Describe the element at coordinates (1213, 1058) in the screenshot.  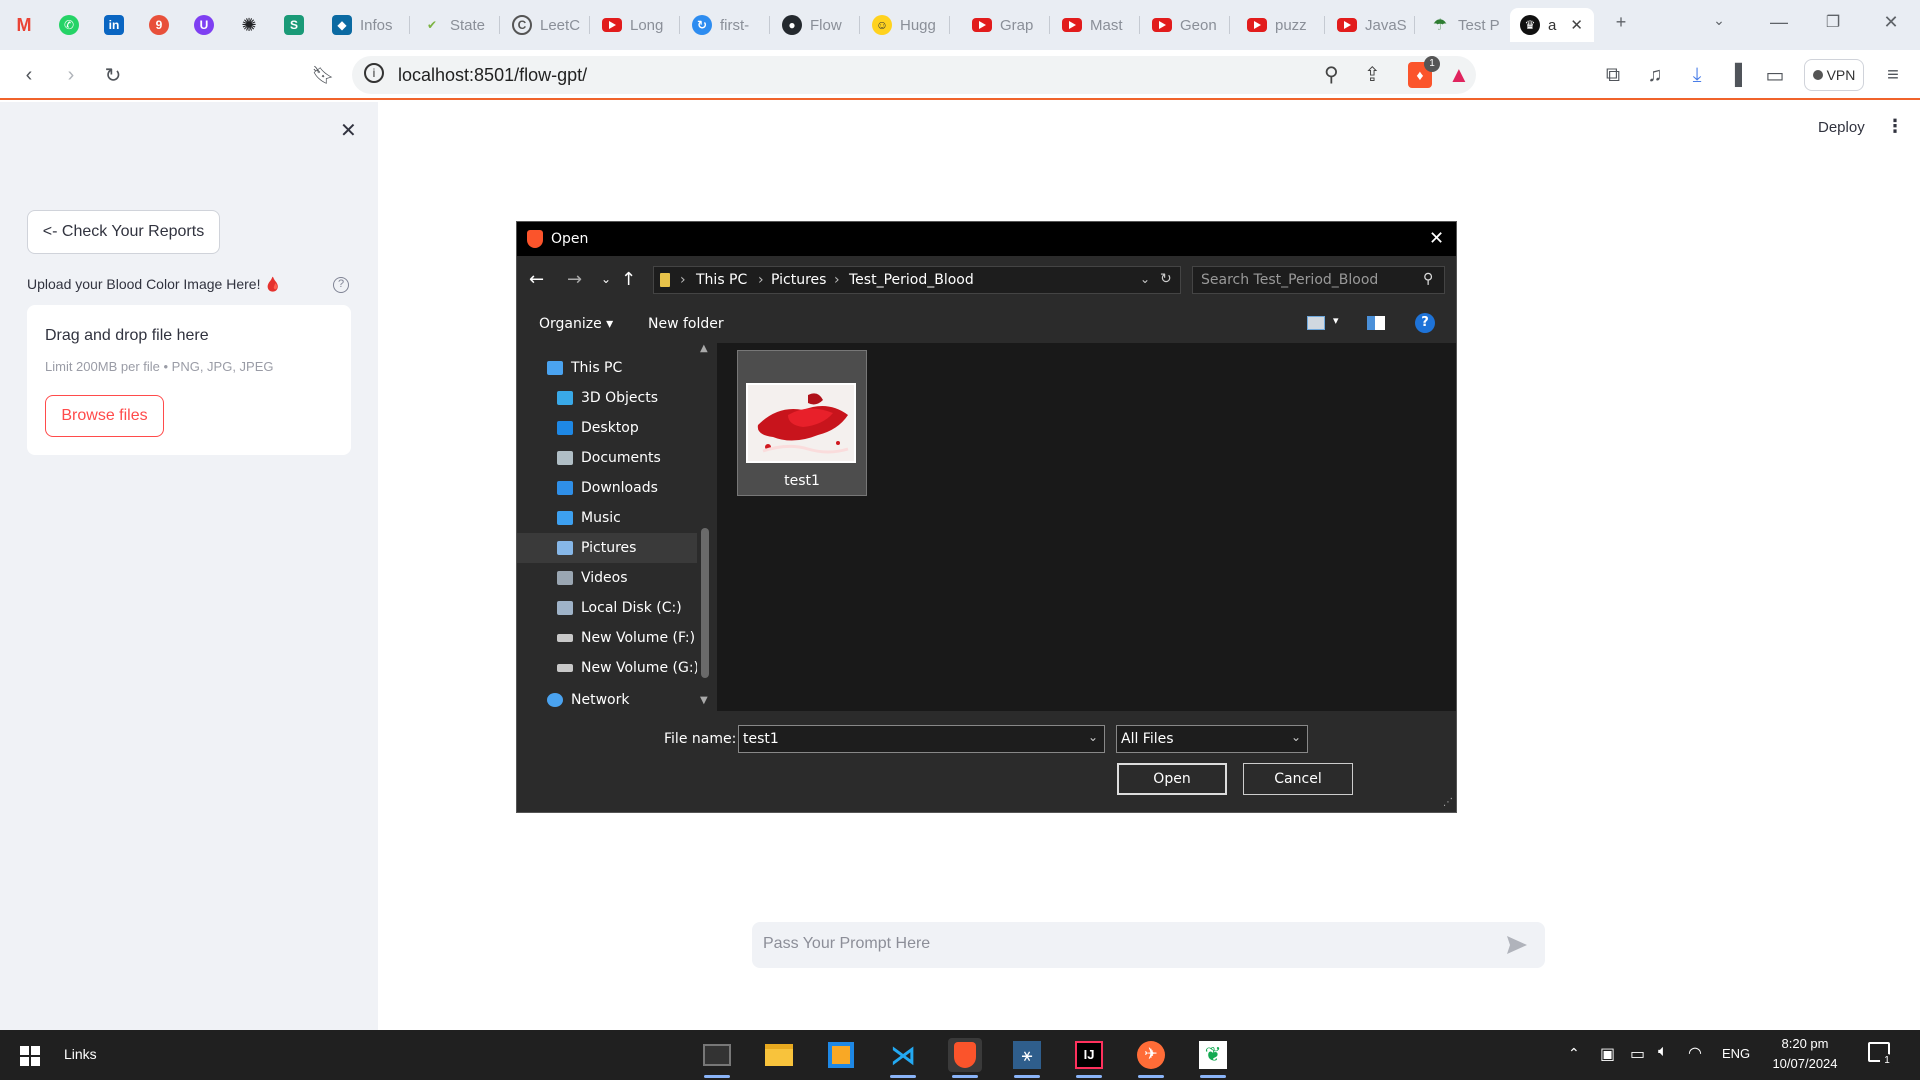
I see `taskbar-mongodb: ❦` at that location.